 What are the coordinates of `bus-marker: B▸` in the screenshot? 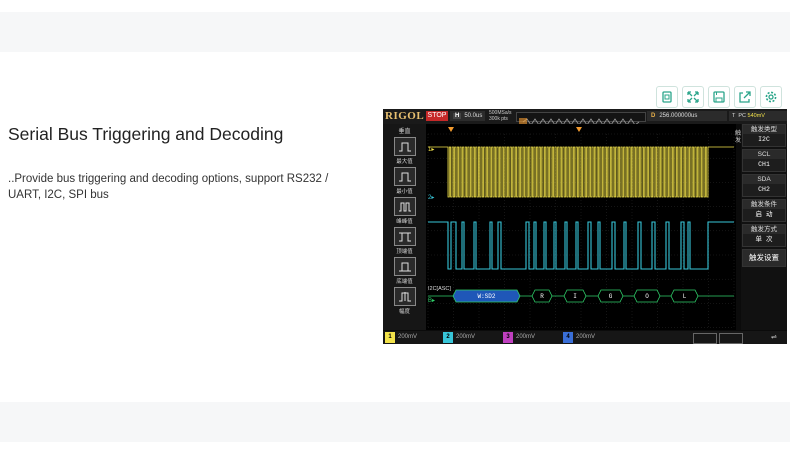 It's located at (431, 301).